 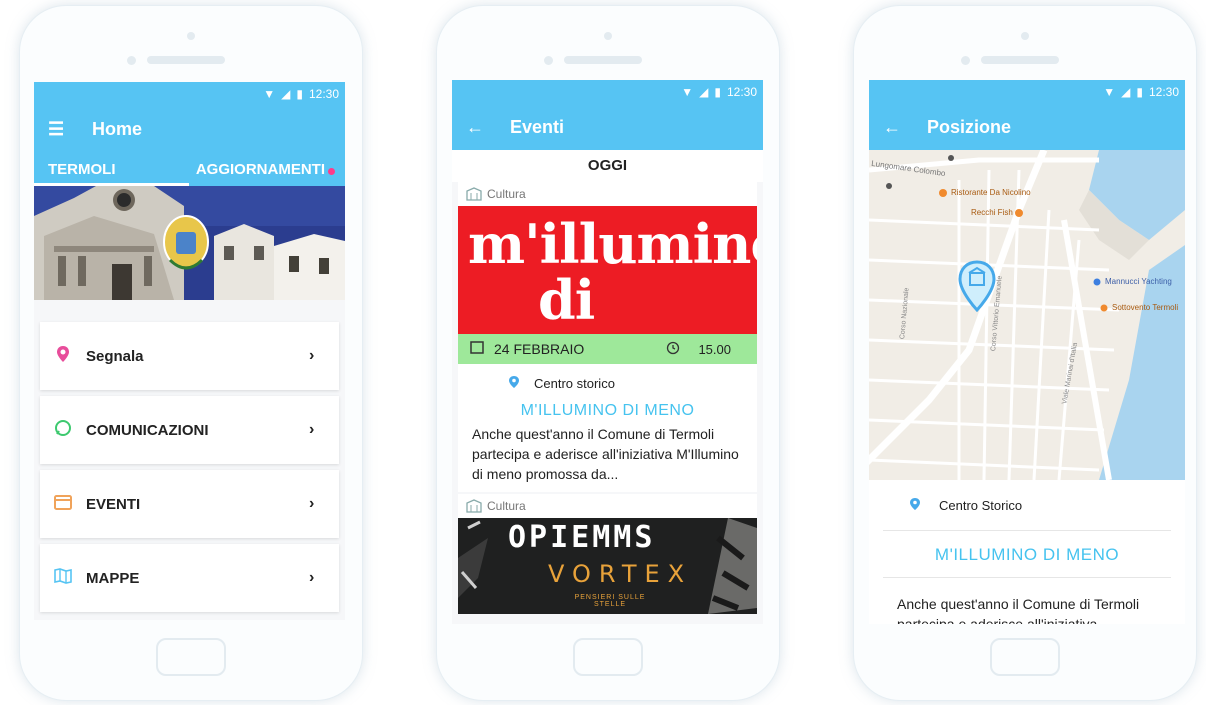 I want to click on tab-label: AGGIORNAMENTI, so click(x=260, y=169).